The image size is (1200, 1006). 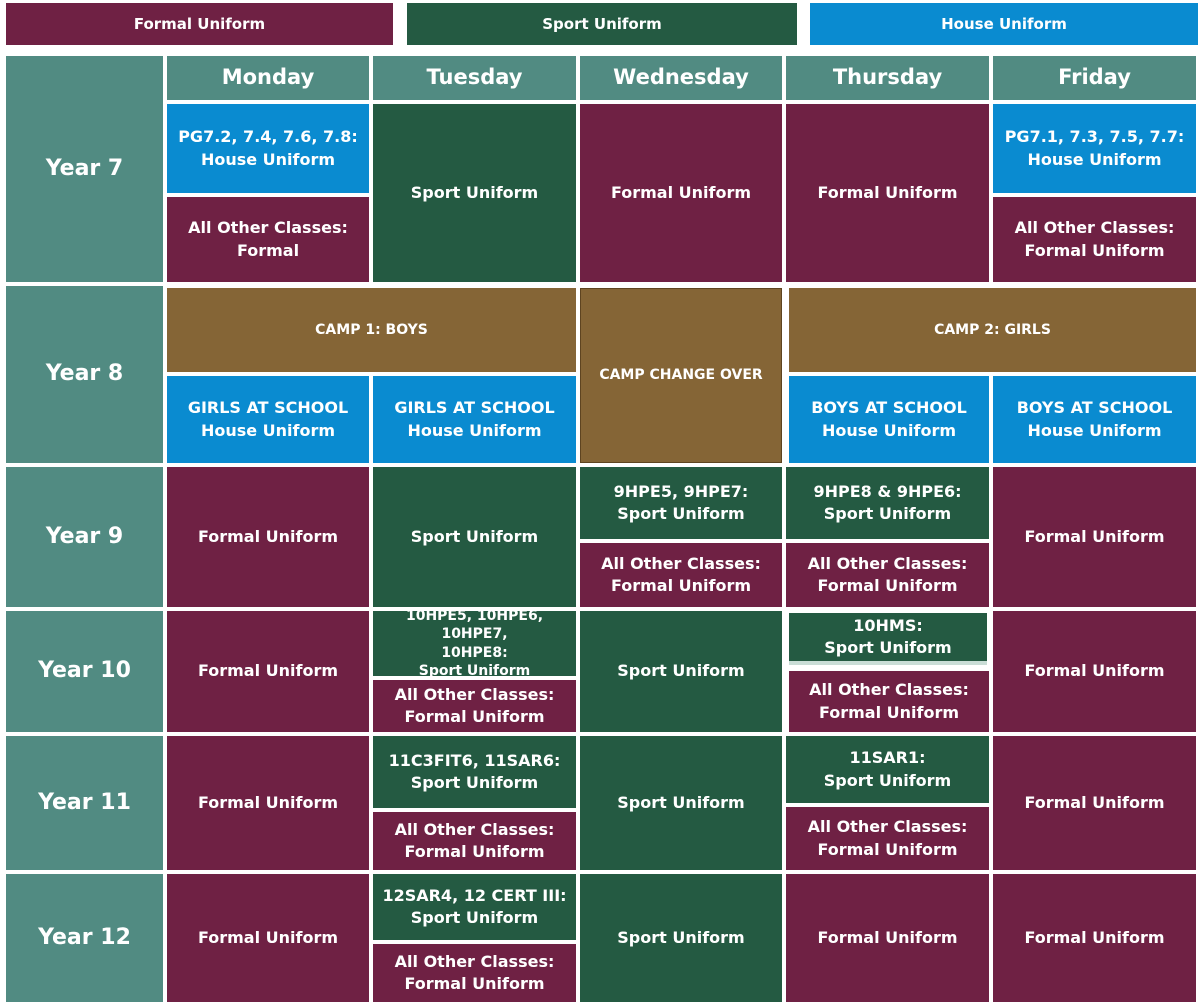 What do you see at coordinates (1094, 803) in the screenshot?
I see `year11-friday: Formal Uniform` at bounding box center [1094, 803].